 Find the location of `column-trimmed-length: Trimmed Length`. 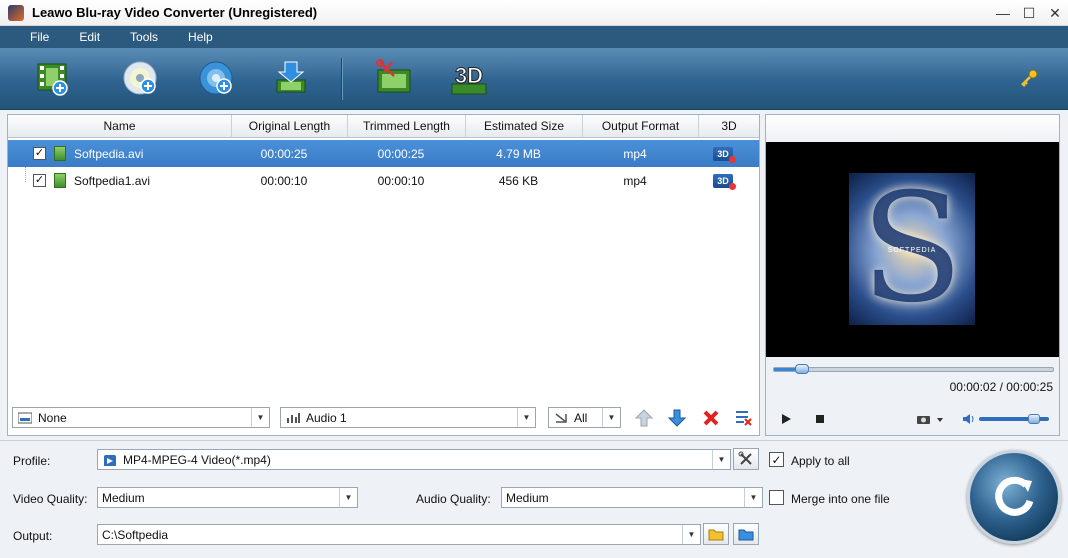

column-trimmed-length: Trimmed Length is located at coordinates (407, 126).